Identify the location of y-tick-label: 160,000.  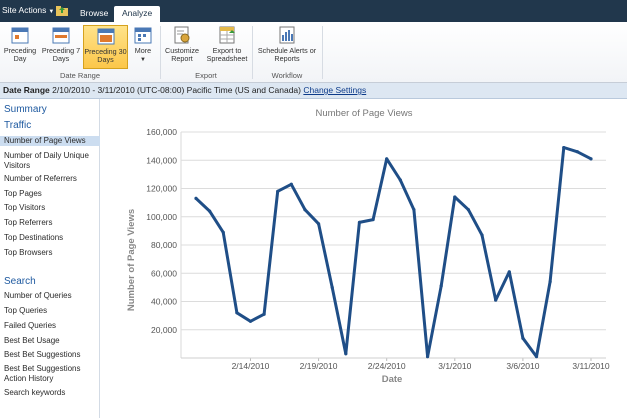
(161, 132).